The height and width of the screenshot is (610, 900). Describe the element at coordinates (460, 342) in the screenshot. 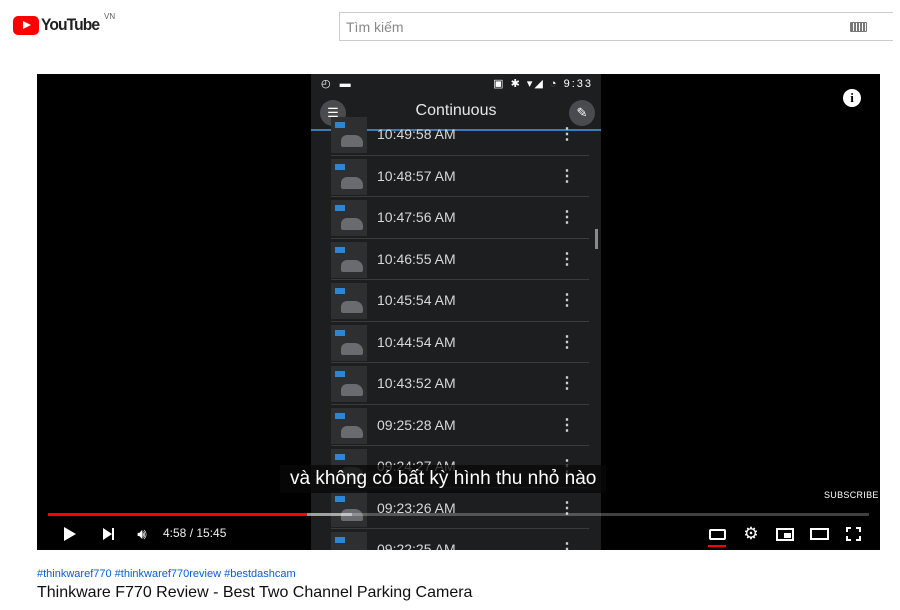

I see `recording-row: 10:44:54 AM ⋮` at that location.